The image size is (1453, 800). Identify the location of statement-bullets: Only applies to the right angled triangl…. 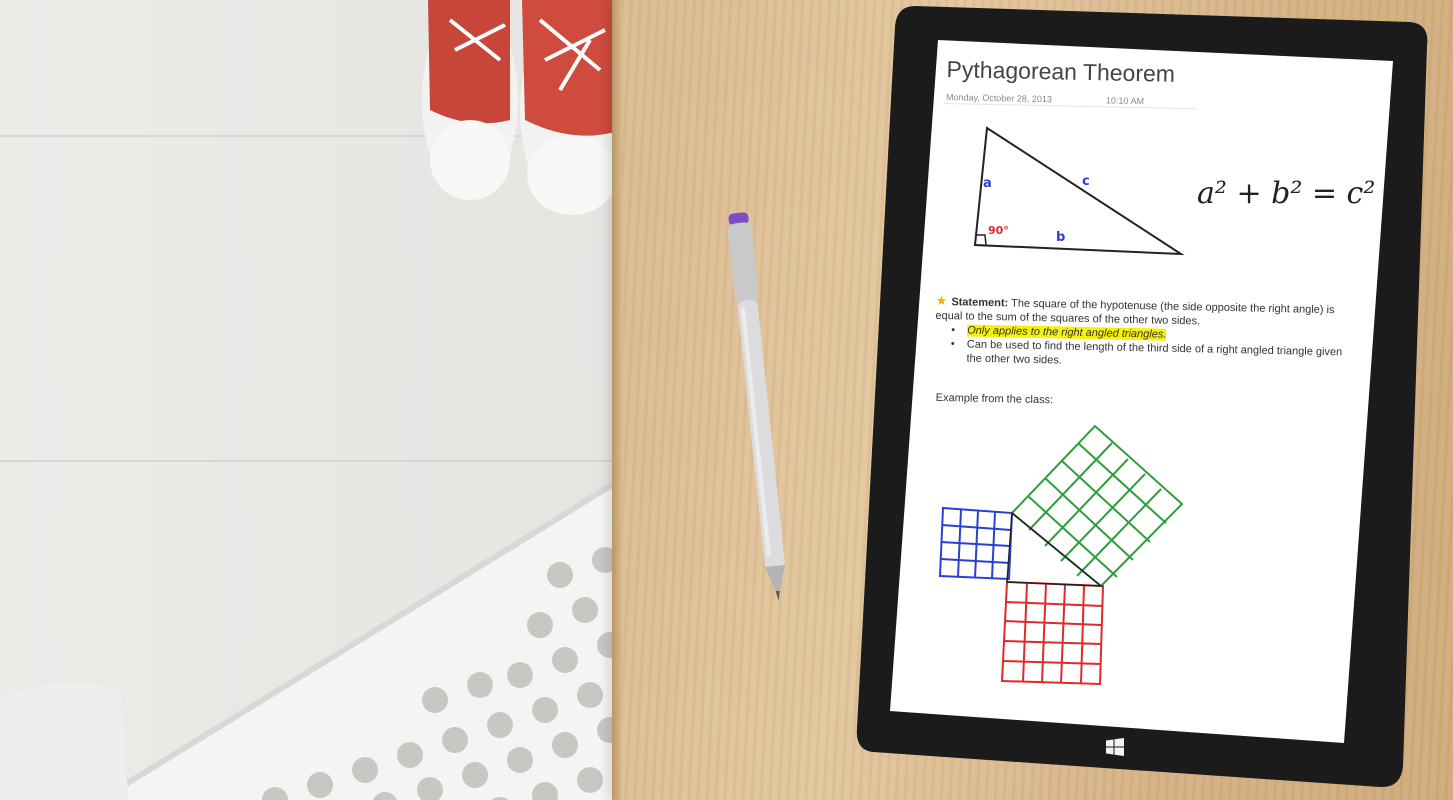
(1148, 348).